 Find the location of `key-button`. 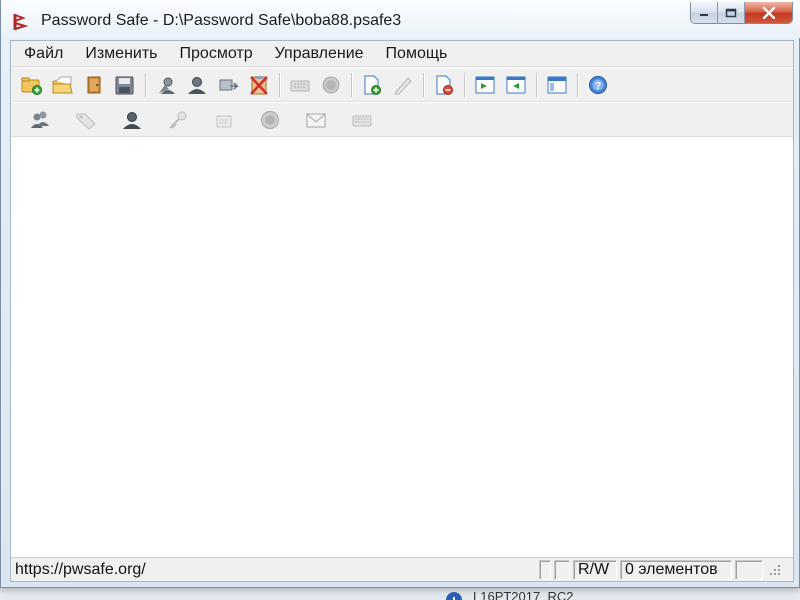

key-button is located at coordinates (177, 120).